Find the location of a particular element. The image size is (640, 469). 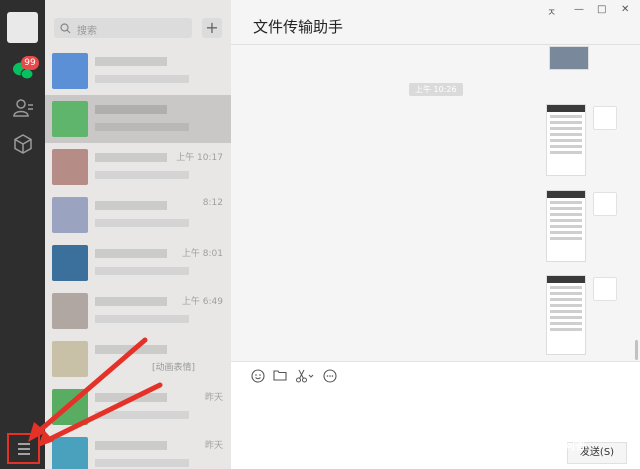

watermark: 悟空问答 is located at coordinates (564, 445).